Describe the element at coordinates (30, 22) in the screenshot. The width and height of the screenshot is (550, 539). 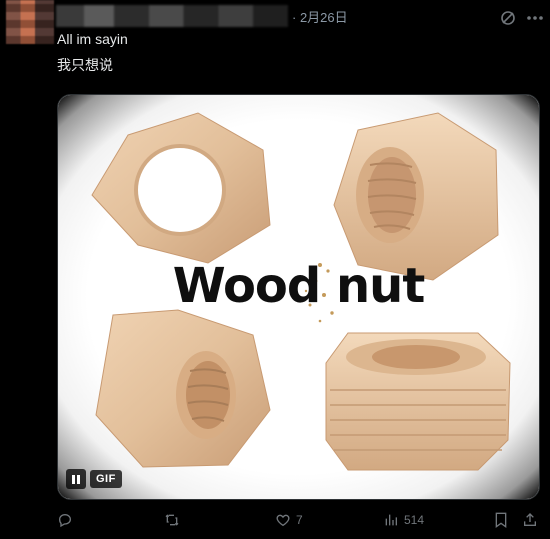
I see `avatar` at that location.